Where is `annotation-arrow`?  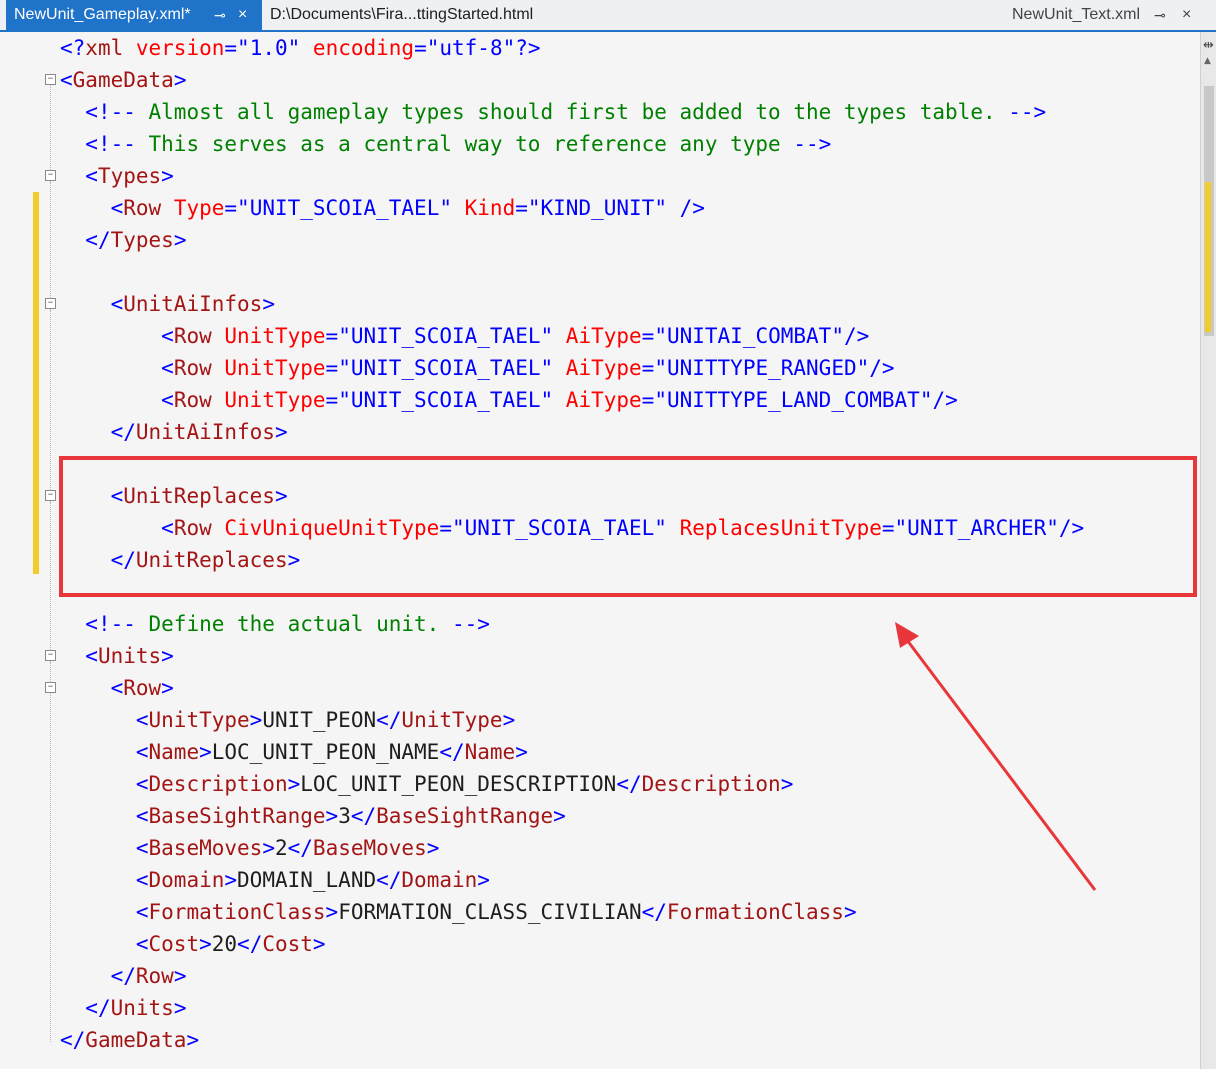
annotation-arrow is located at coordinates (996, 756).